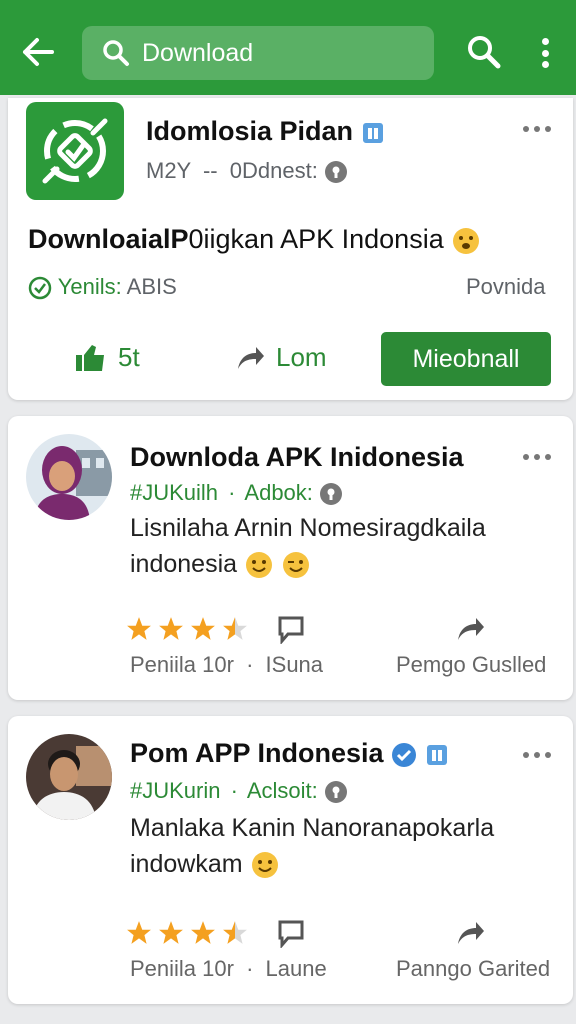 The height and width of the screenshot is (1024, 576). What do you see at coordinates (265, 131) in the screenshot?
I see `app-name: Idomlosia Pidan` at bounding box center [265, 131].